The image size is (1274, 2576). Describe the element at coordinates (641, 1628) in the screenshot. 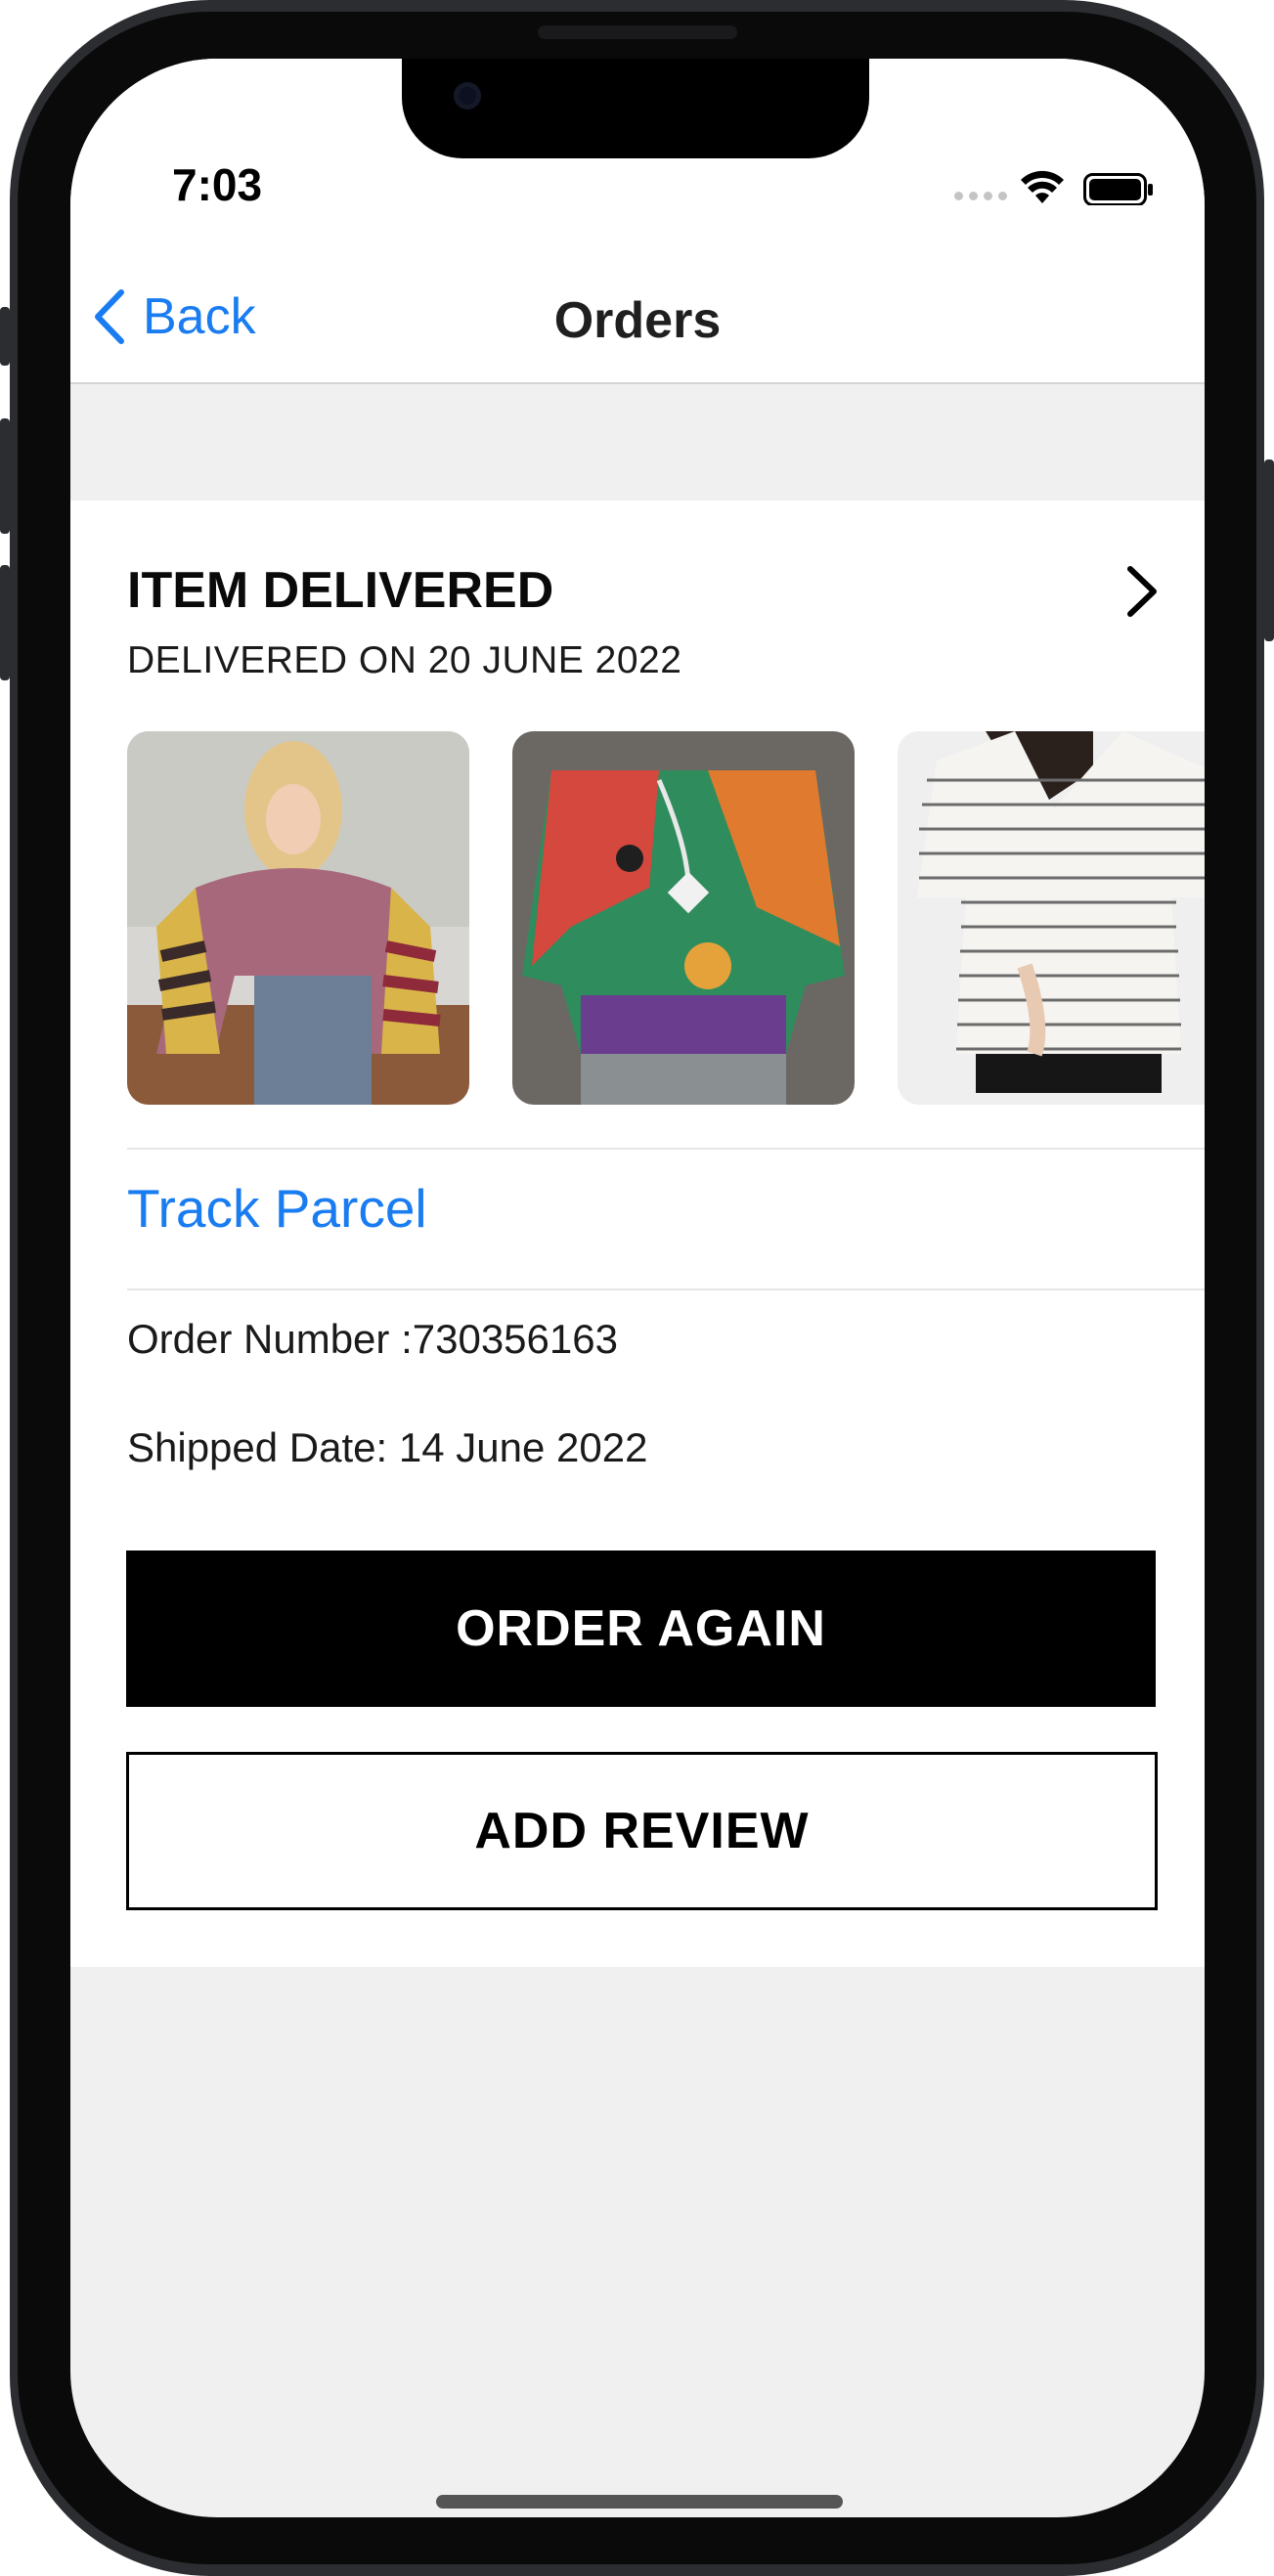

I see `order-again-button: ORDER AGAIN` at that location.